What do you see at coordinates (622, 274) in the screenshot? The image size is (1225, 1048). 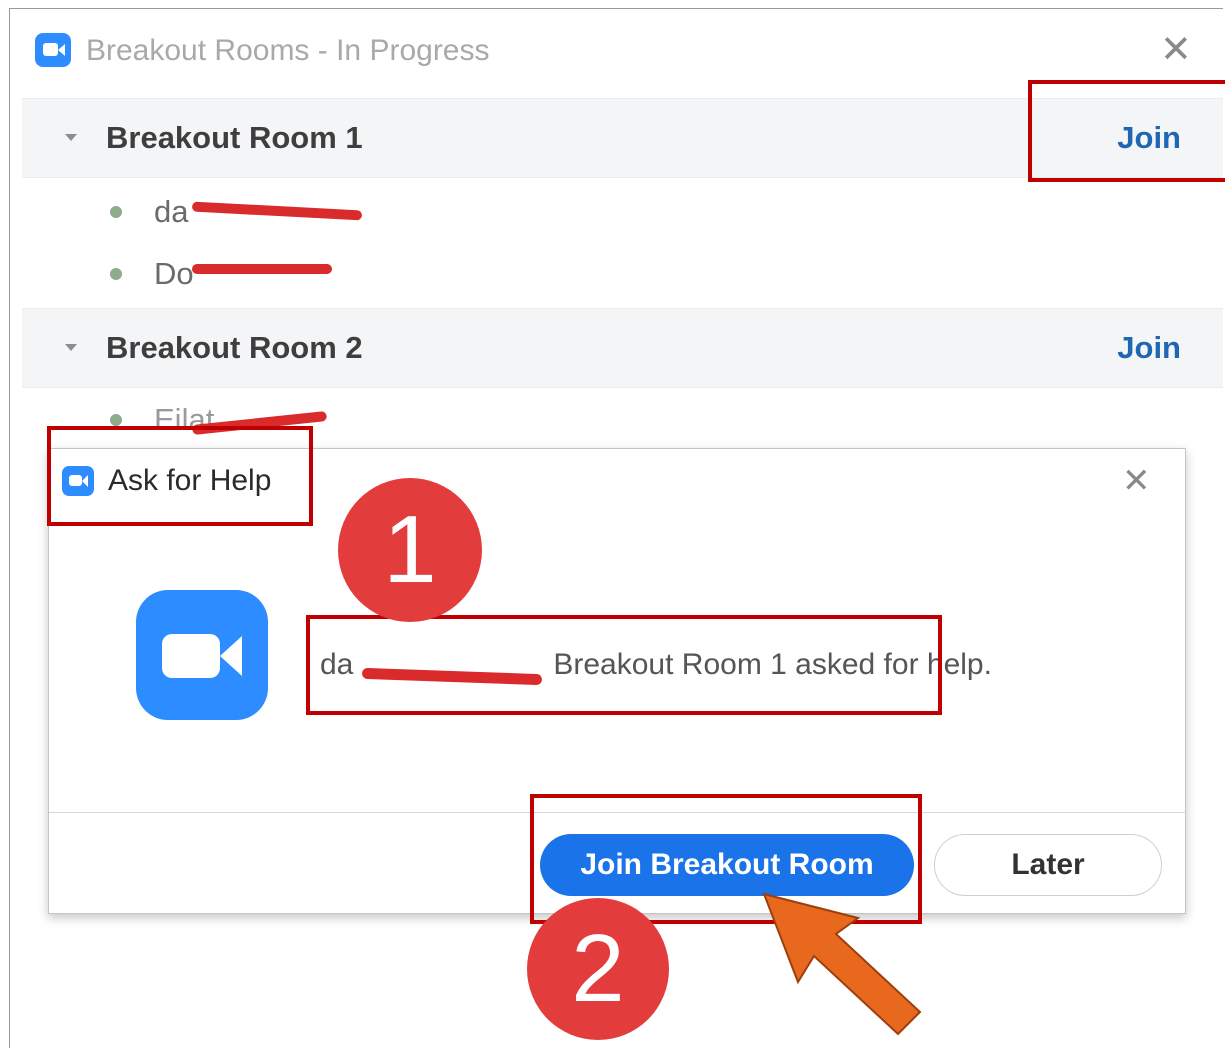 I see `participant-row: Do` at bounding box center [622, 274].